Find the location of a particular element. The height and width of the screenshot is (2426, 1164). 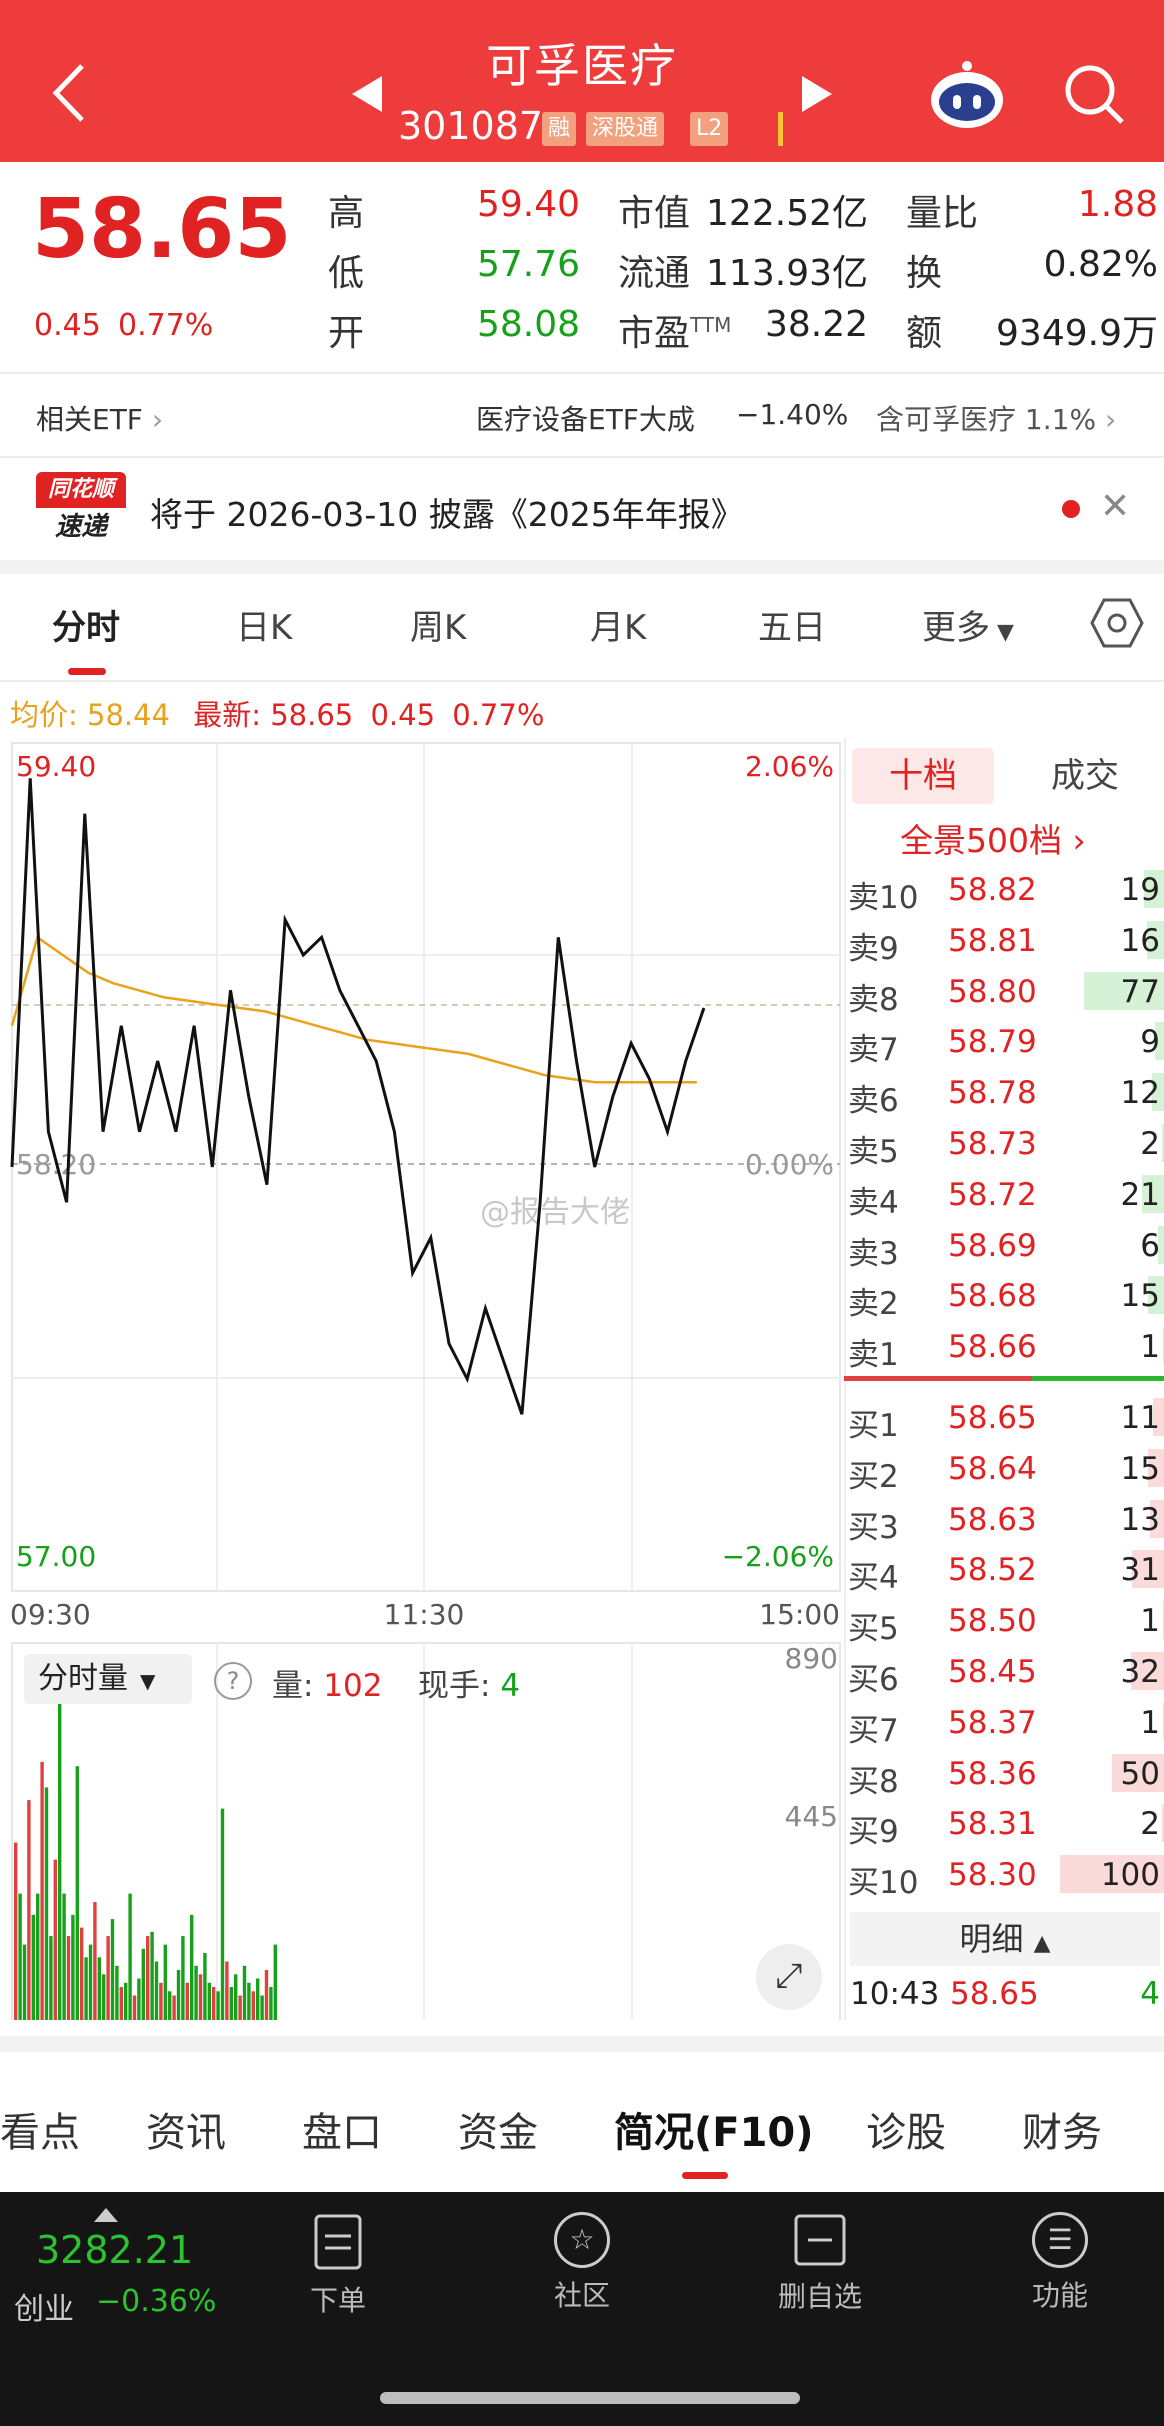

related-etf-link: 相关ETF › is located at coordinates (99, 418).